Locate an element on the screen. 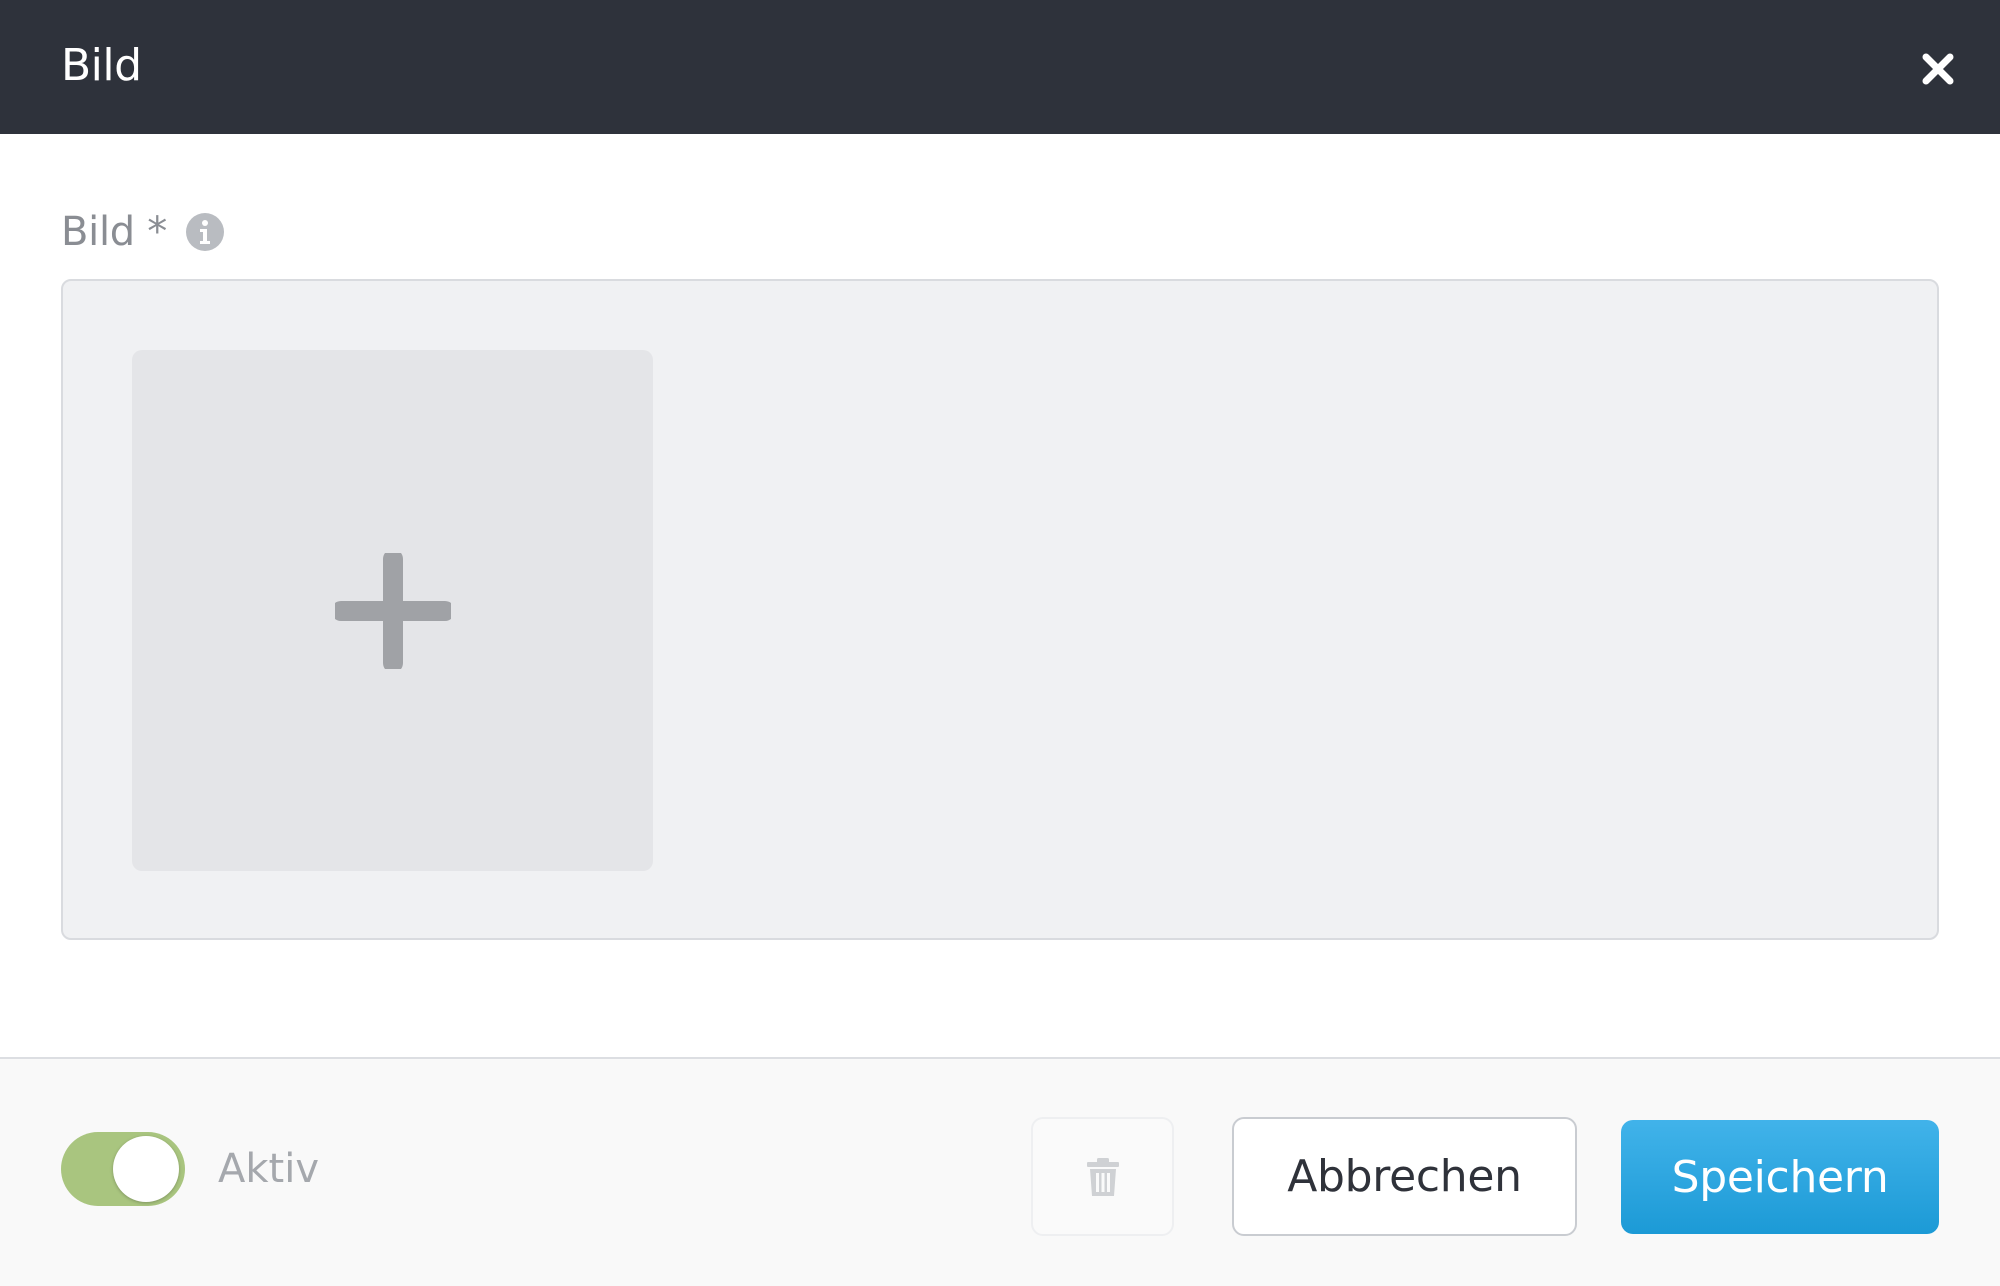 Image resolution: width=2000 pixels, height=1286 pixels. save-button: Speichern is located at coordinates (1780, 1177).